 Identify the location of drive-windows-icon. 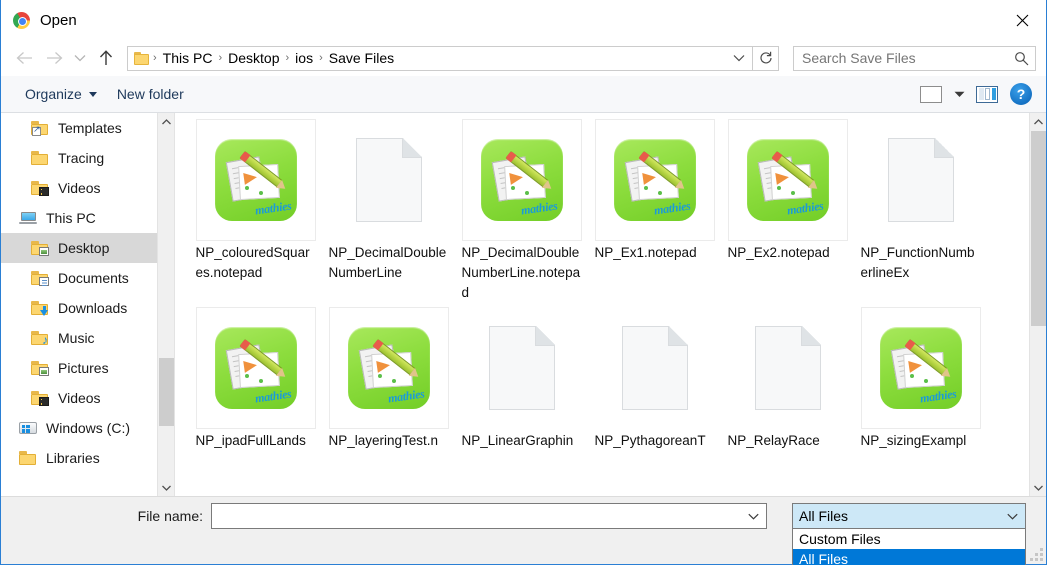
(28, 428).